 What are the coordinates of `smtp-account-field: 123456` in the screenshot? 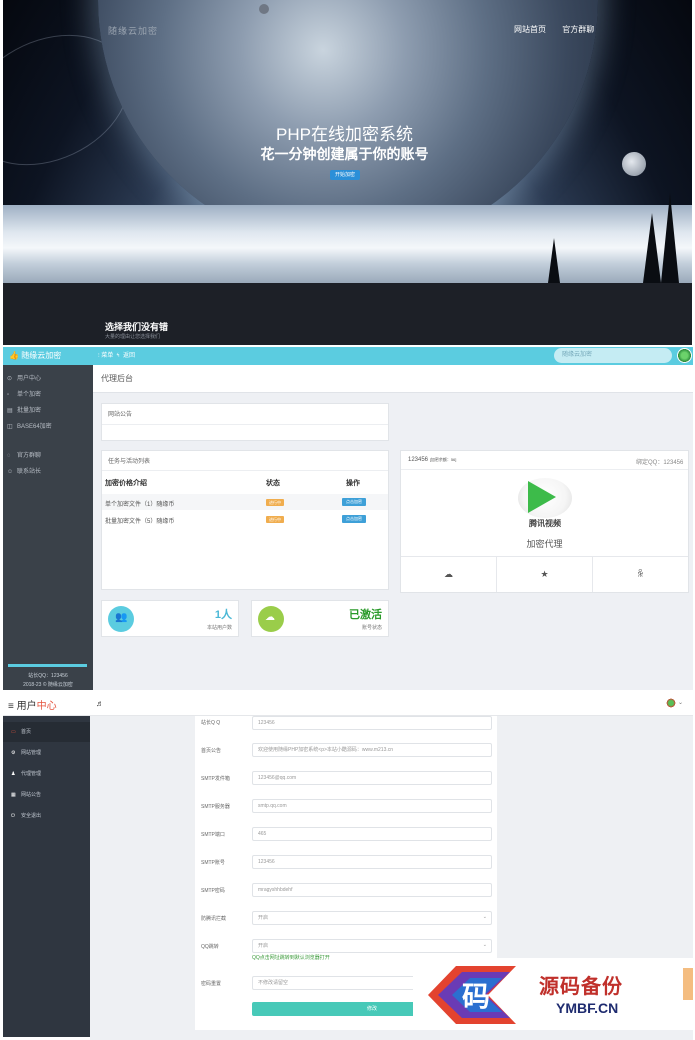 It's located at (372, 862).